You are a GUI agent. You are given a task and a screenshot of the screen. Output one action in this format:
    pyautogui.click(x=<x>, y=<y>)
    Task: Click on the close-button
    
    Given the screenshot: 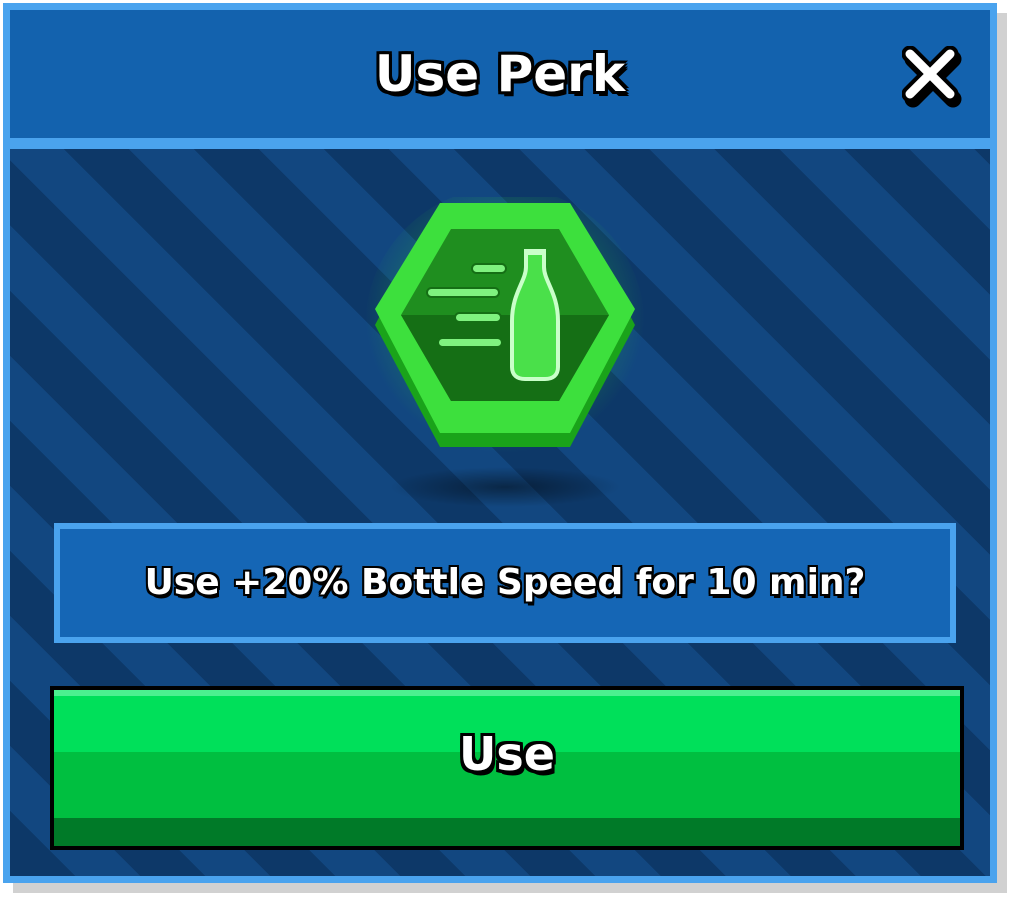 What is the action you would take?
    pyautogui.click(x=932, y=76)
    